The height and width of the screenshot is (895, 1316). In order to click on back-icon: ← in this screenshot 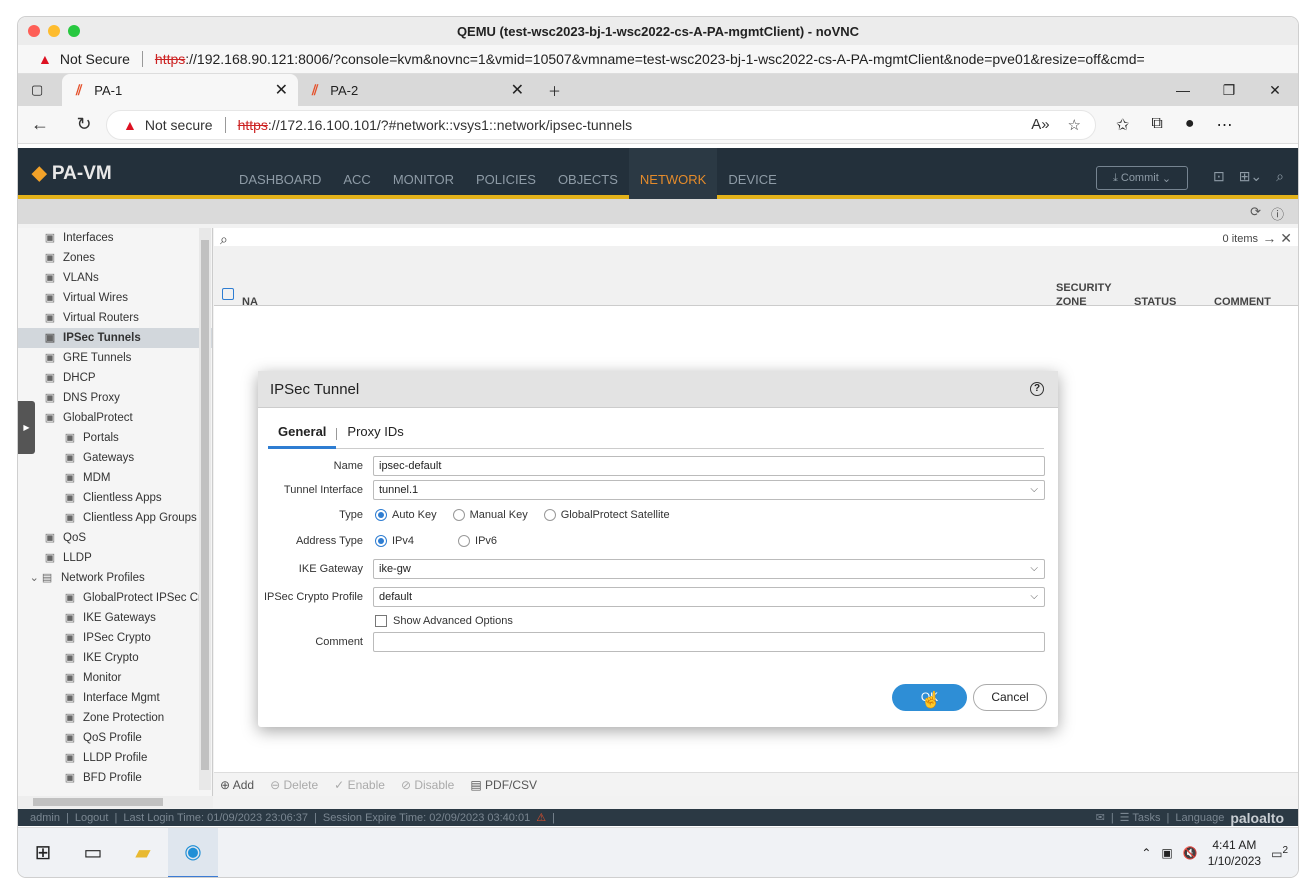, I will do `click(40, 124)`.